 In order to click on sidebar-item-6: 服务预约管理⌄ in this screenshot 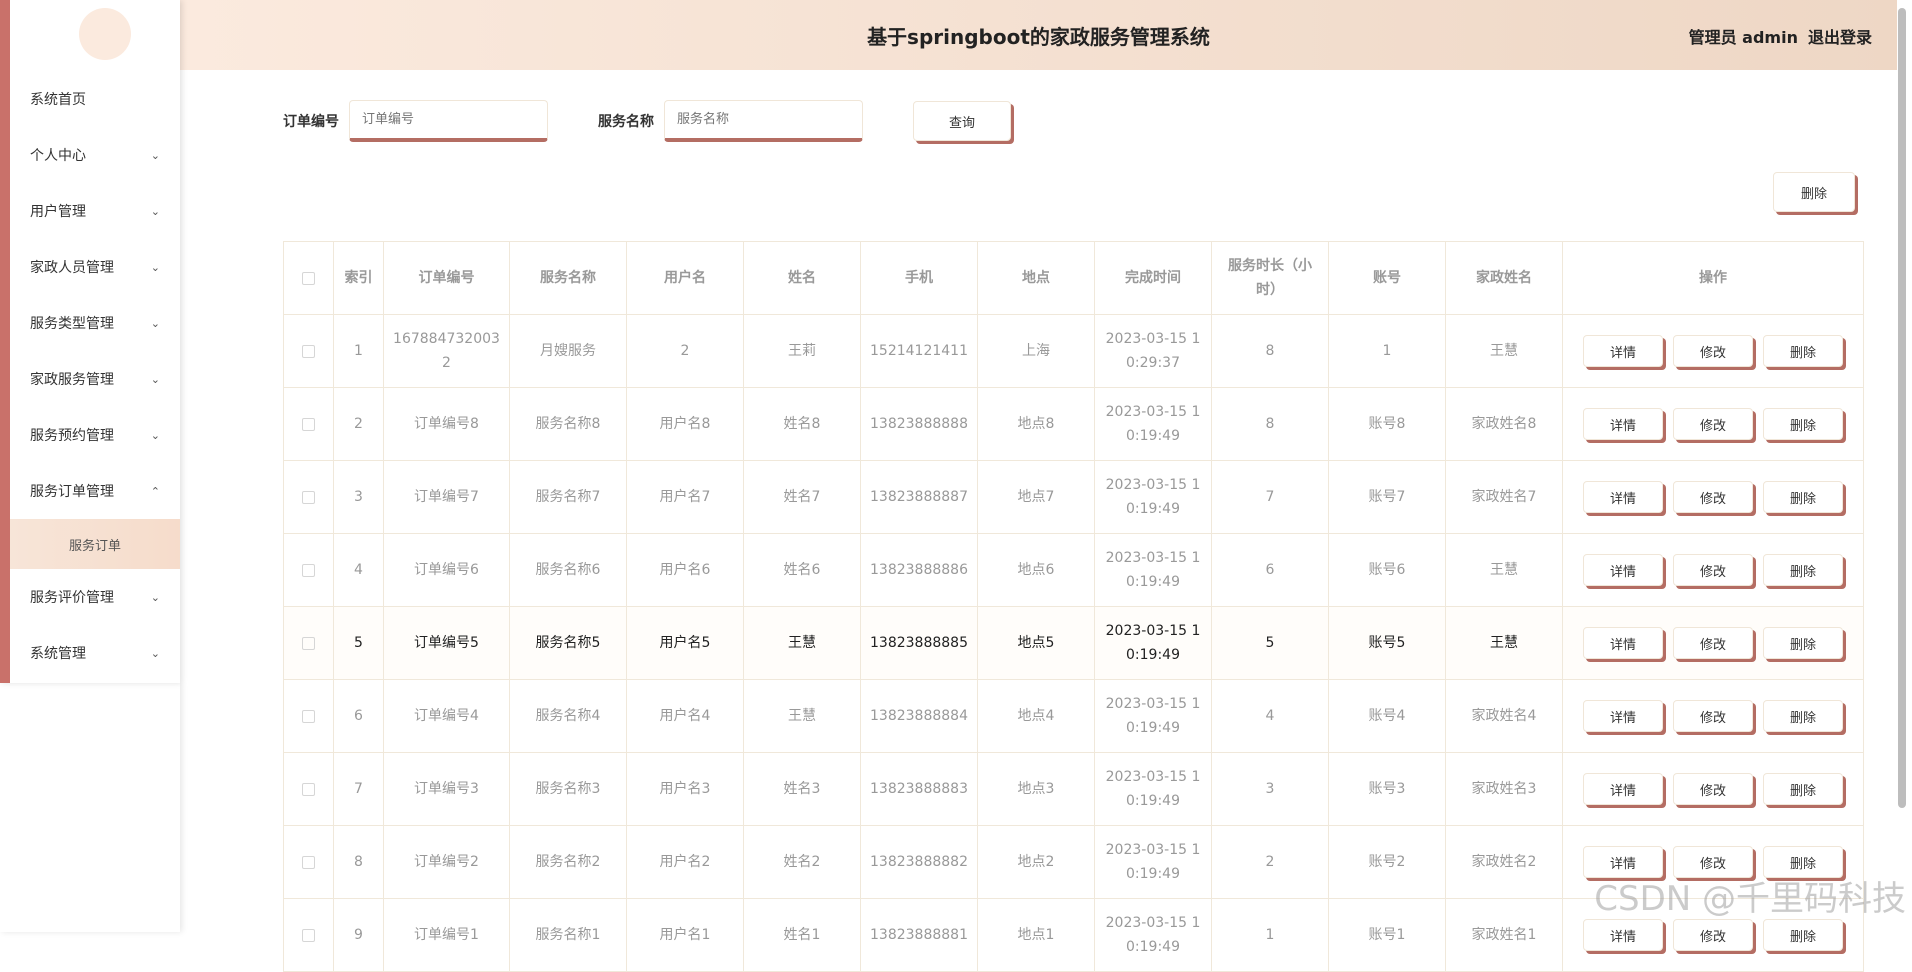, I will do `click(95, 435)`.